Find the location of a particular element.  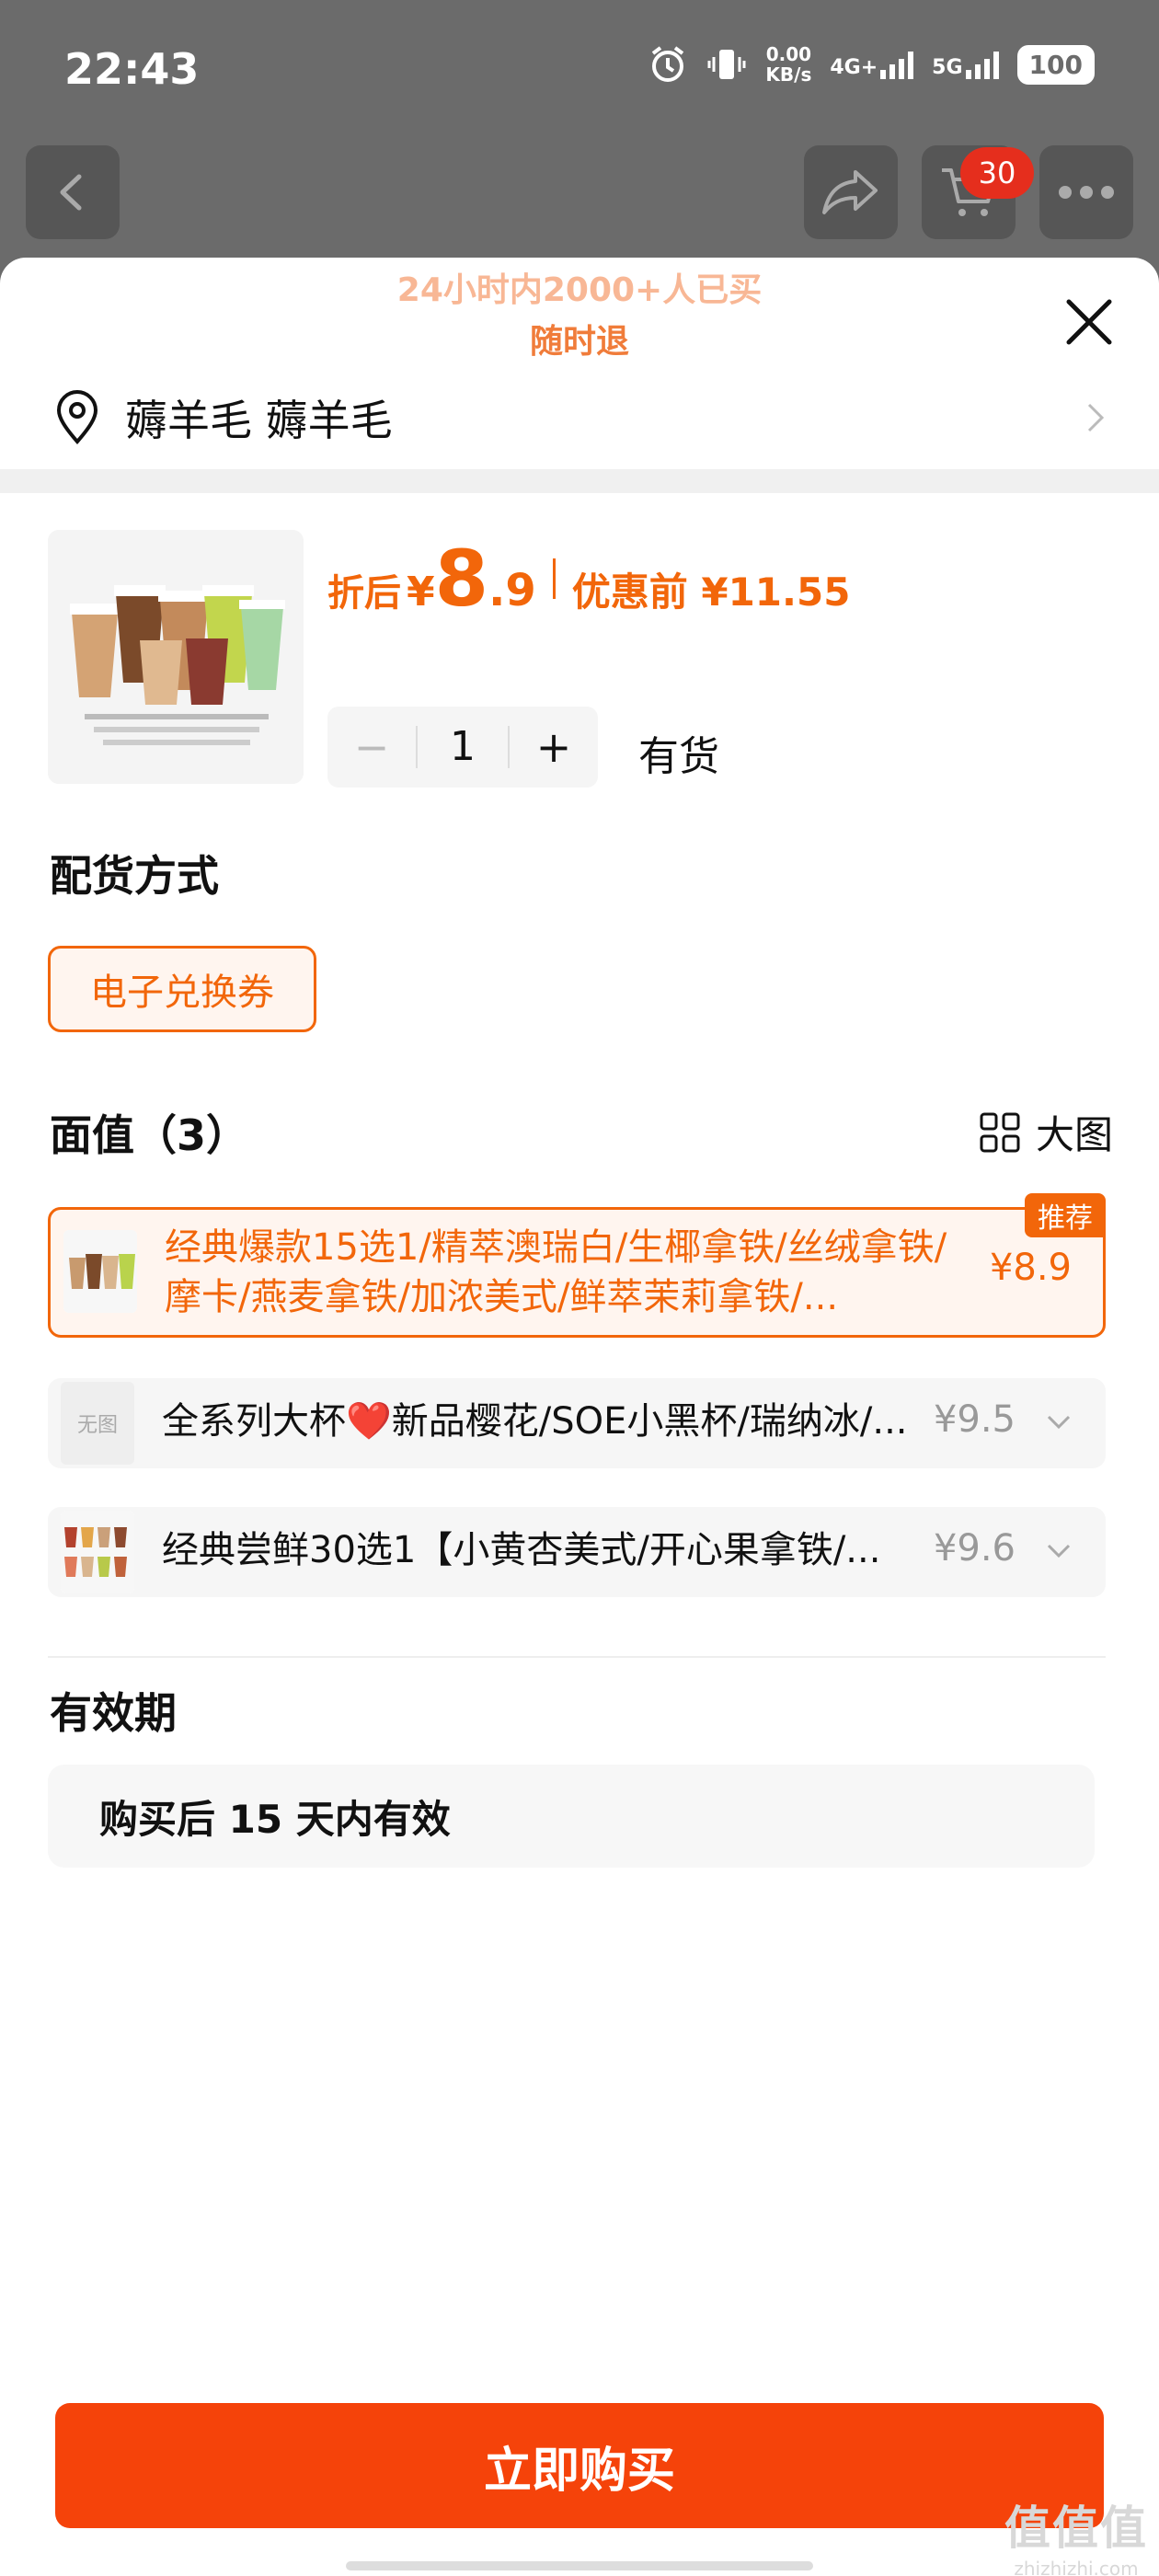

quantity-value: 1 is located at coordinates (463, 747).